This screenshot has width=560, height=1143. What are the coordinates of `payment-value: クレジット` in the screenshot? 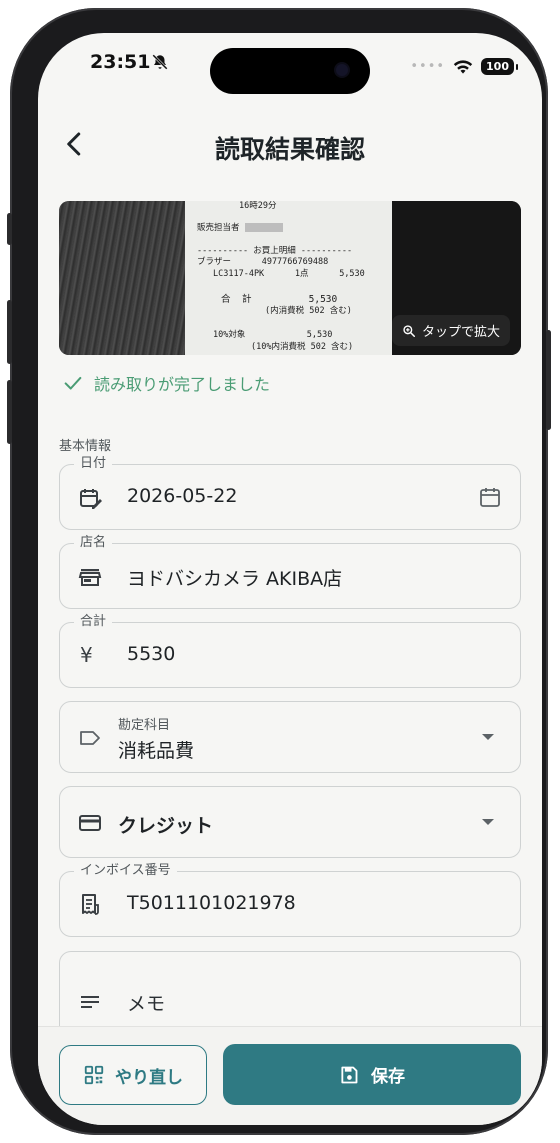 It's located at (166, 826).